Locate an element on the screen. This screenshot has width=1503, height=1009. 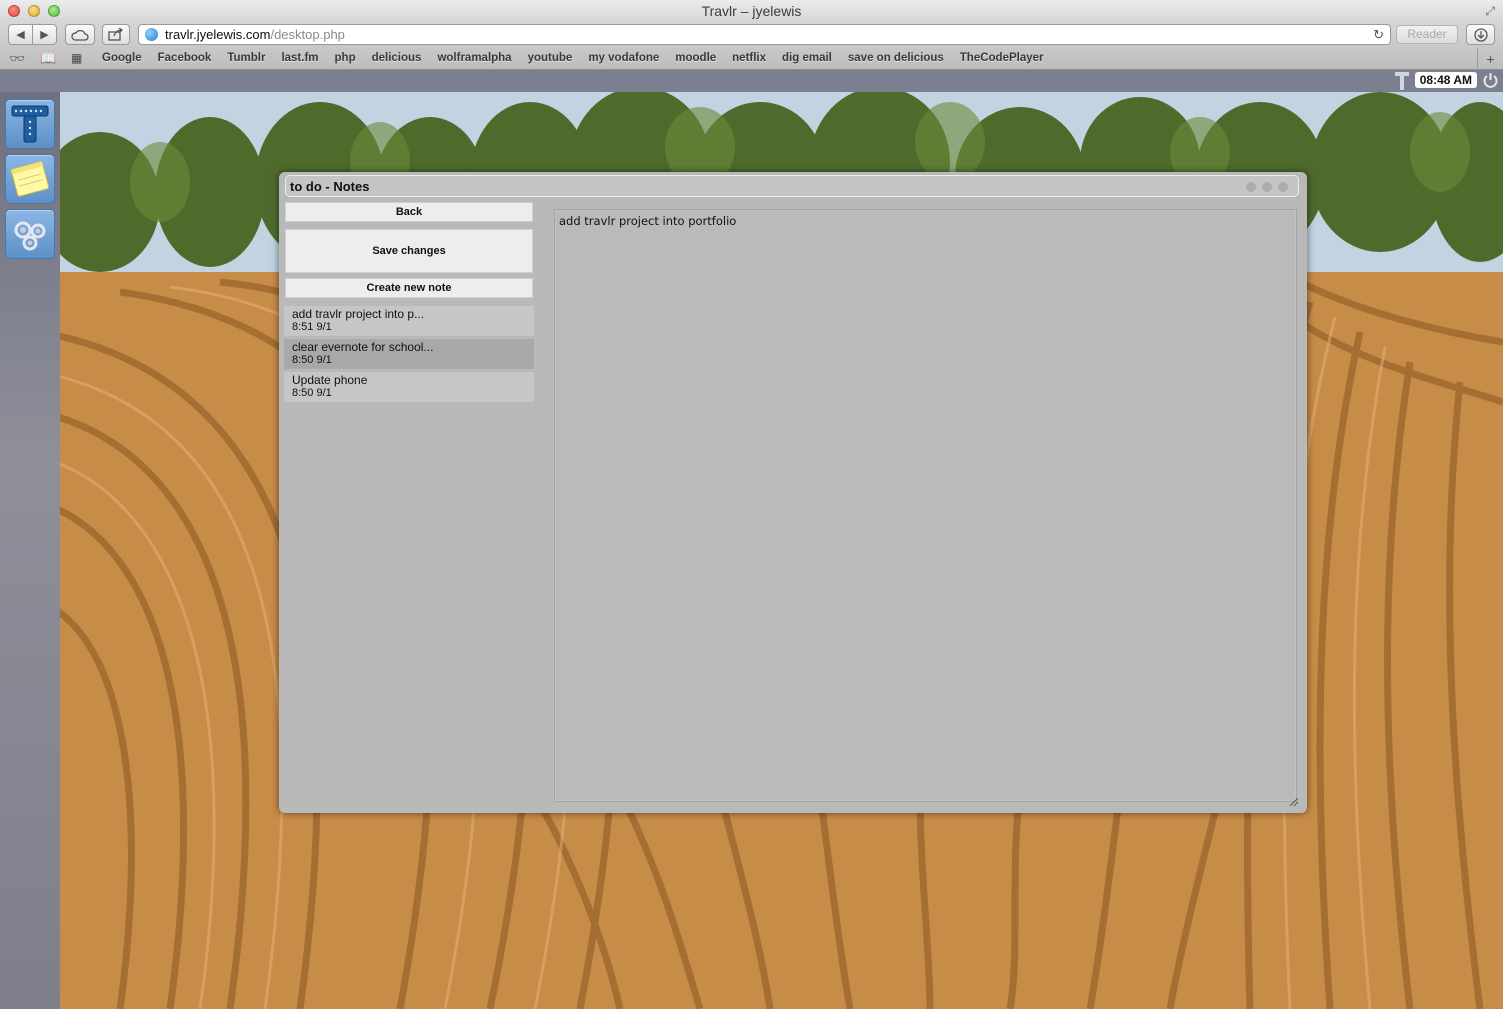
back-nav-button: ◀ is located at coordinates (20, 34).